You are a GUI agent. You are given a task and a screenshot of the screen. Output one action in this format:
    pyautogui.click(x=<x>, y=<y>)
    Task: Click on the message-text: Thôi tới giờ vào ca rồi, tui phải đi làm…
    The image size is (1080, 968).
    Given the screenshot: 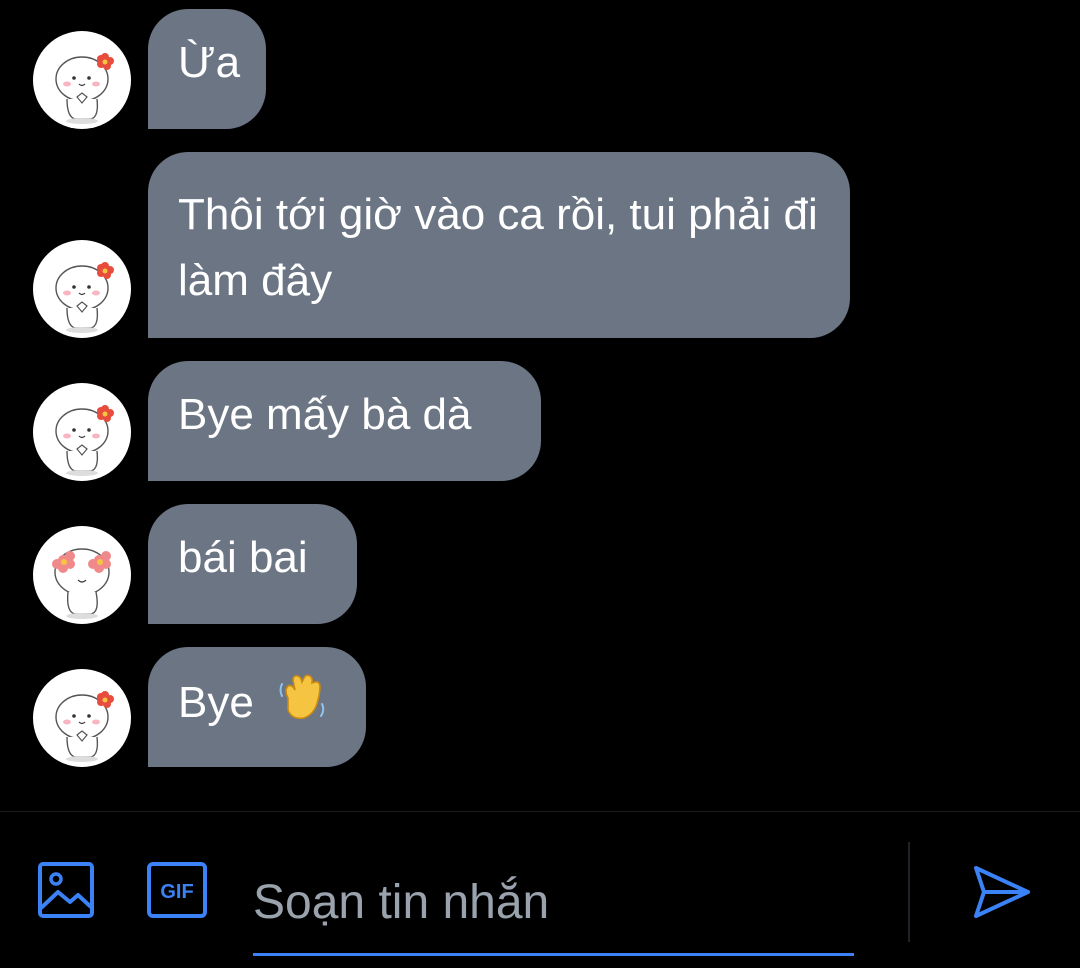 What is the action you would take?
    pyautogui.click(x=498, y=247)
    